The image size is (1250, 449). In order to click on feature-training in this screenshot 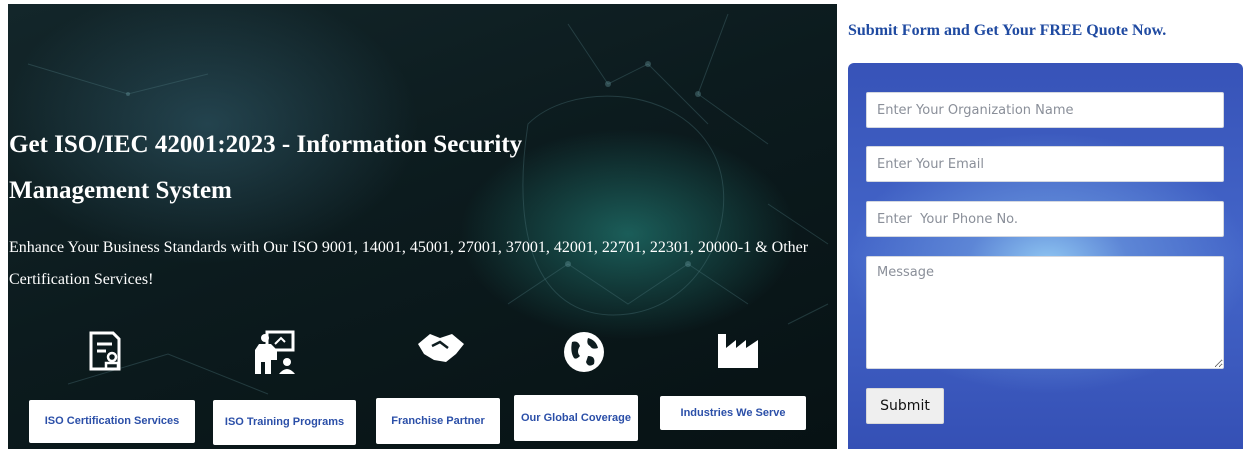, I will do `click(275, 353)`.